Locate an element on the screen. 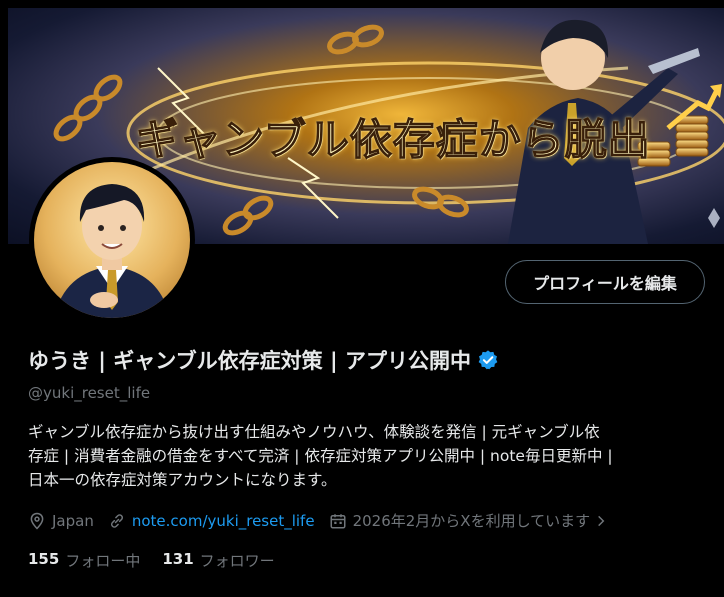 The width and height of the screenshot is (724, 597). followers-link: 131 フォロワー is located at coordinates (218, 560).